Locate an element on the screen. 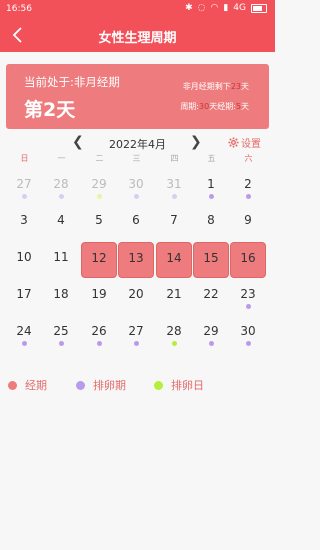 The image size is (320, 550). status-time: 16:56 is located at coordinates (19, 9).